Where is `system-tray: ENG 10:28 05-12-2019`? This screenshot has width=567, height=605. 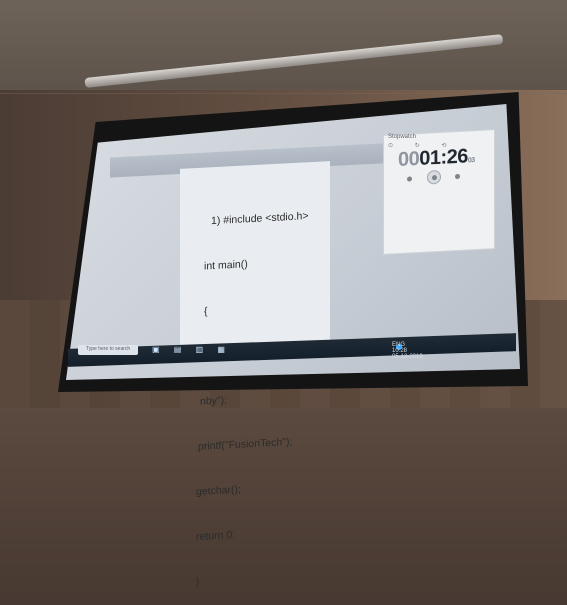 system-tray: ENG 10:28 05-12-2019 is located at coordinates (407, 351).